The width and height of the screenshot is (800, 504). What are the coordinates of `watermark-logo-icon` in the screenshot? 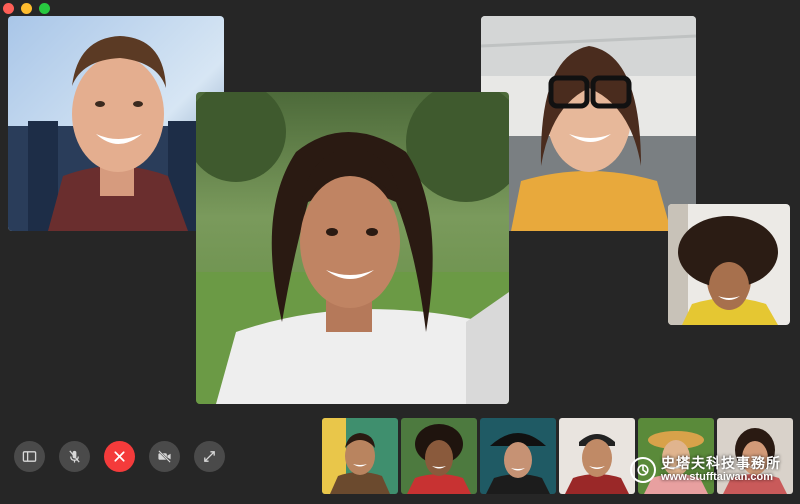 It's located at (643, 469).